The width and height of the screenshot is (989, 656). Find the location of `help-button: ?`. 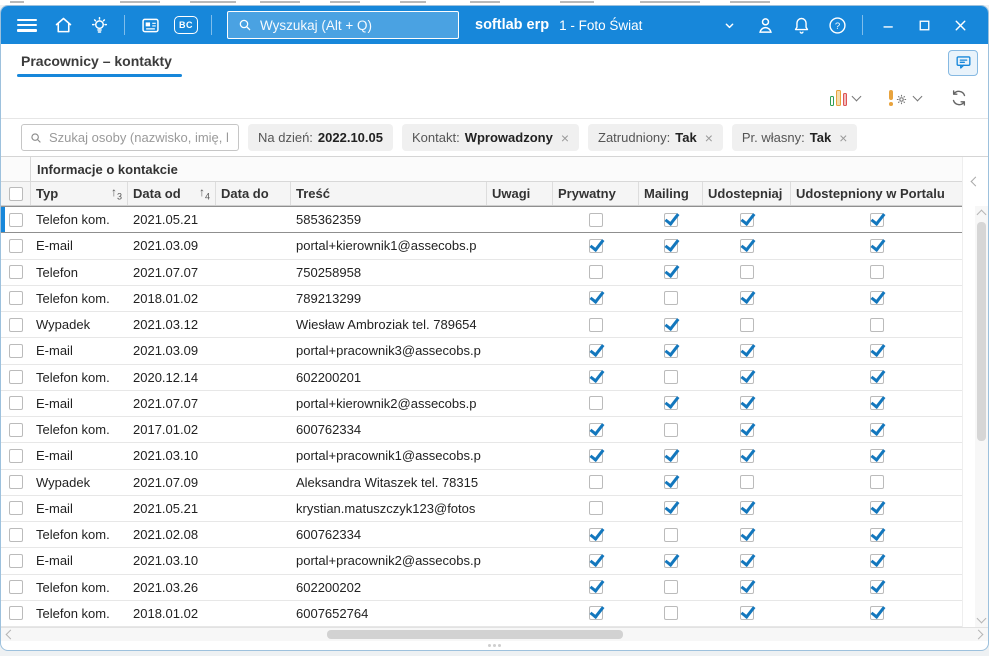

help-button: ? is located at coordinates (837, 25).